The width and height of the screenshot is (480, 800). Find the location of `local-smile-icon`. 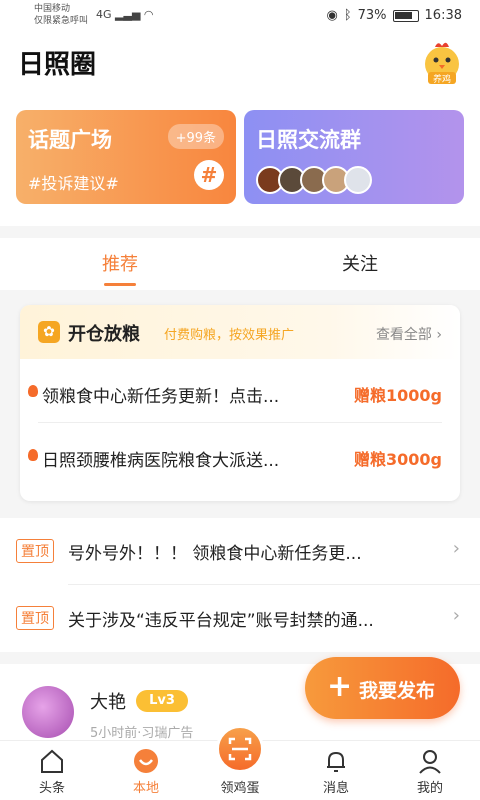

local-smile-icon is located at coordinates (146, 761).